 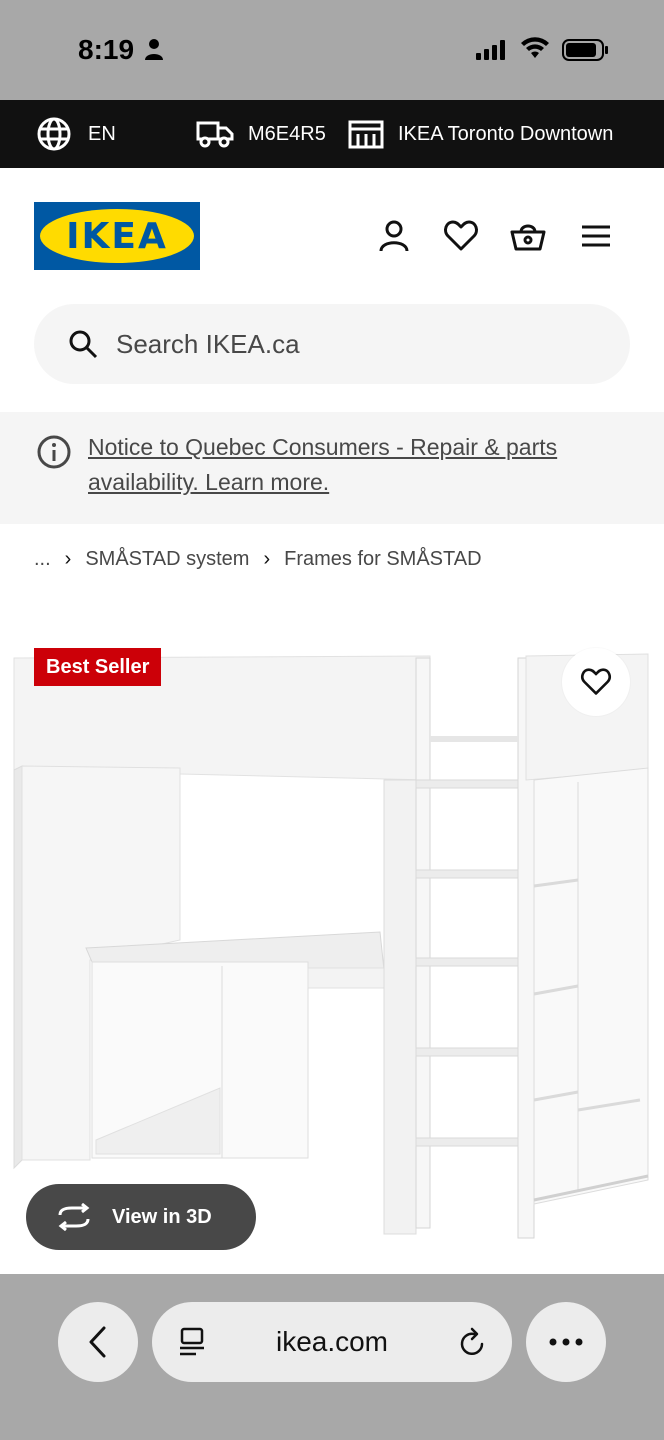 What do you see at coordinates (473, 1342) in the screenshot?
I see `reload-icon` at bounding box center [473, 1342].